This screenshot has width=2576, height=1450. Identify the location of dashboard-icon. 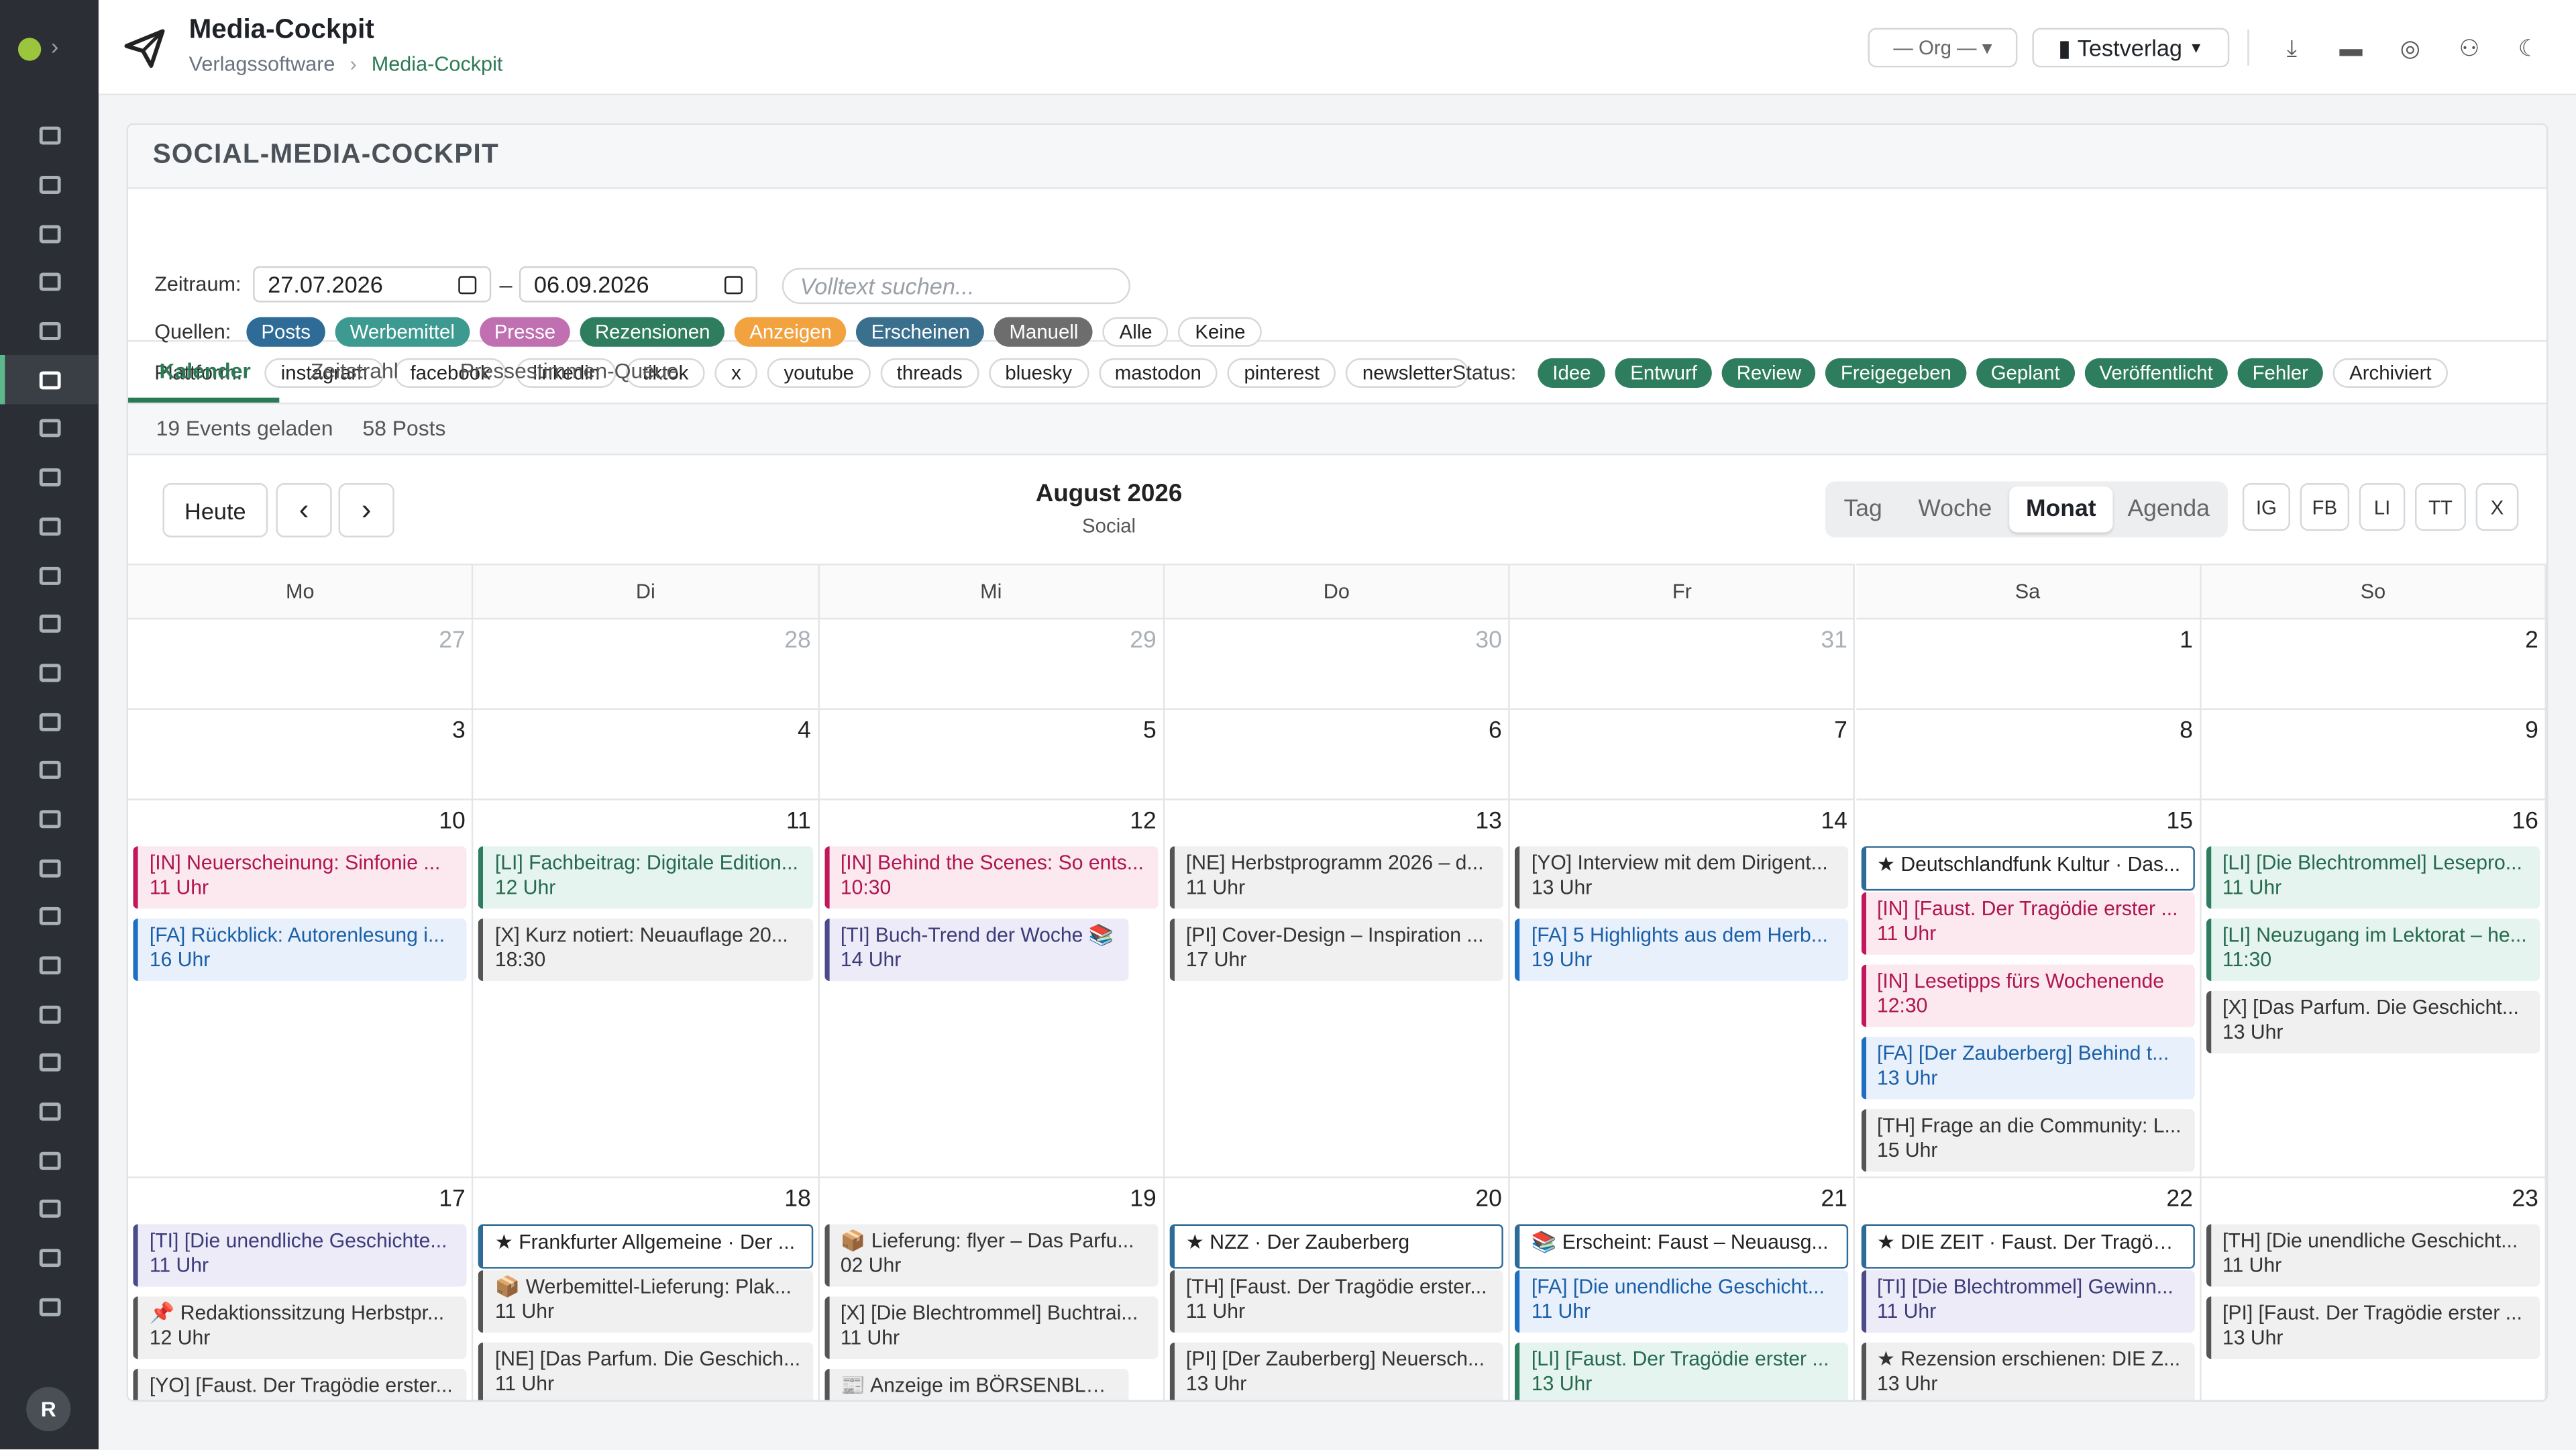
(49, 136).